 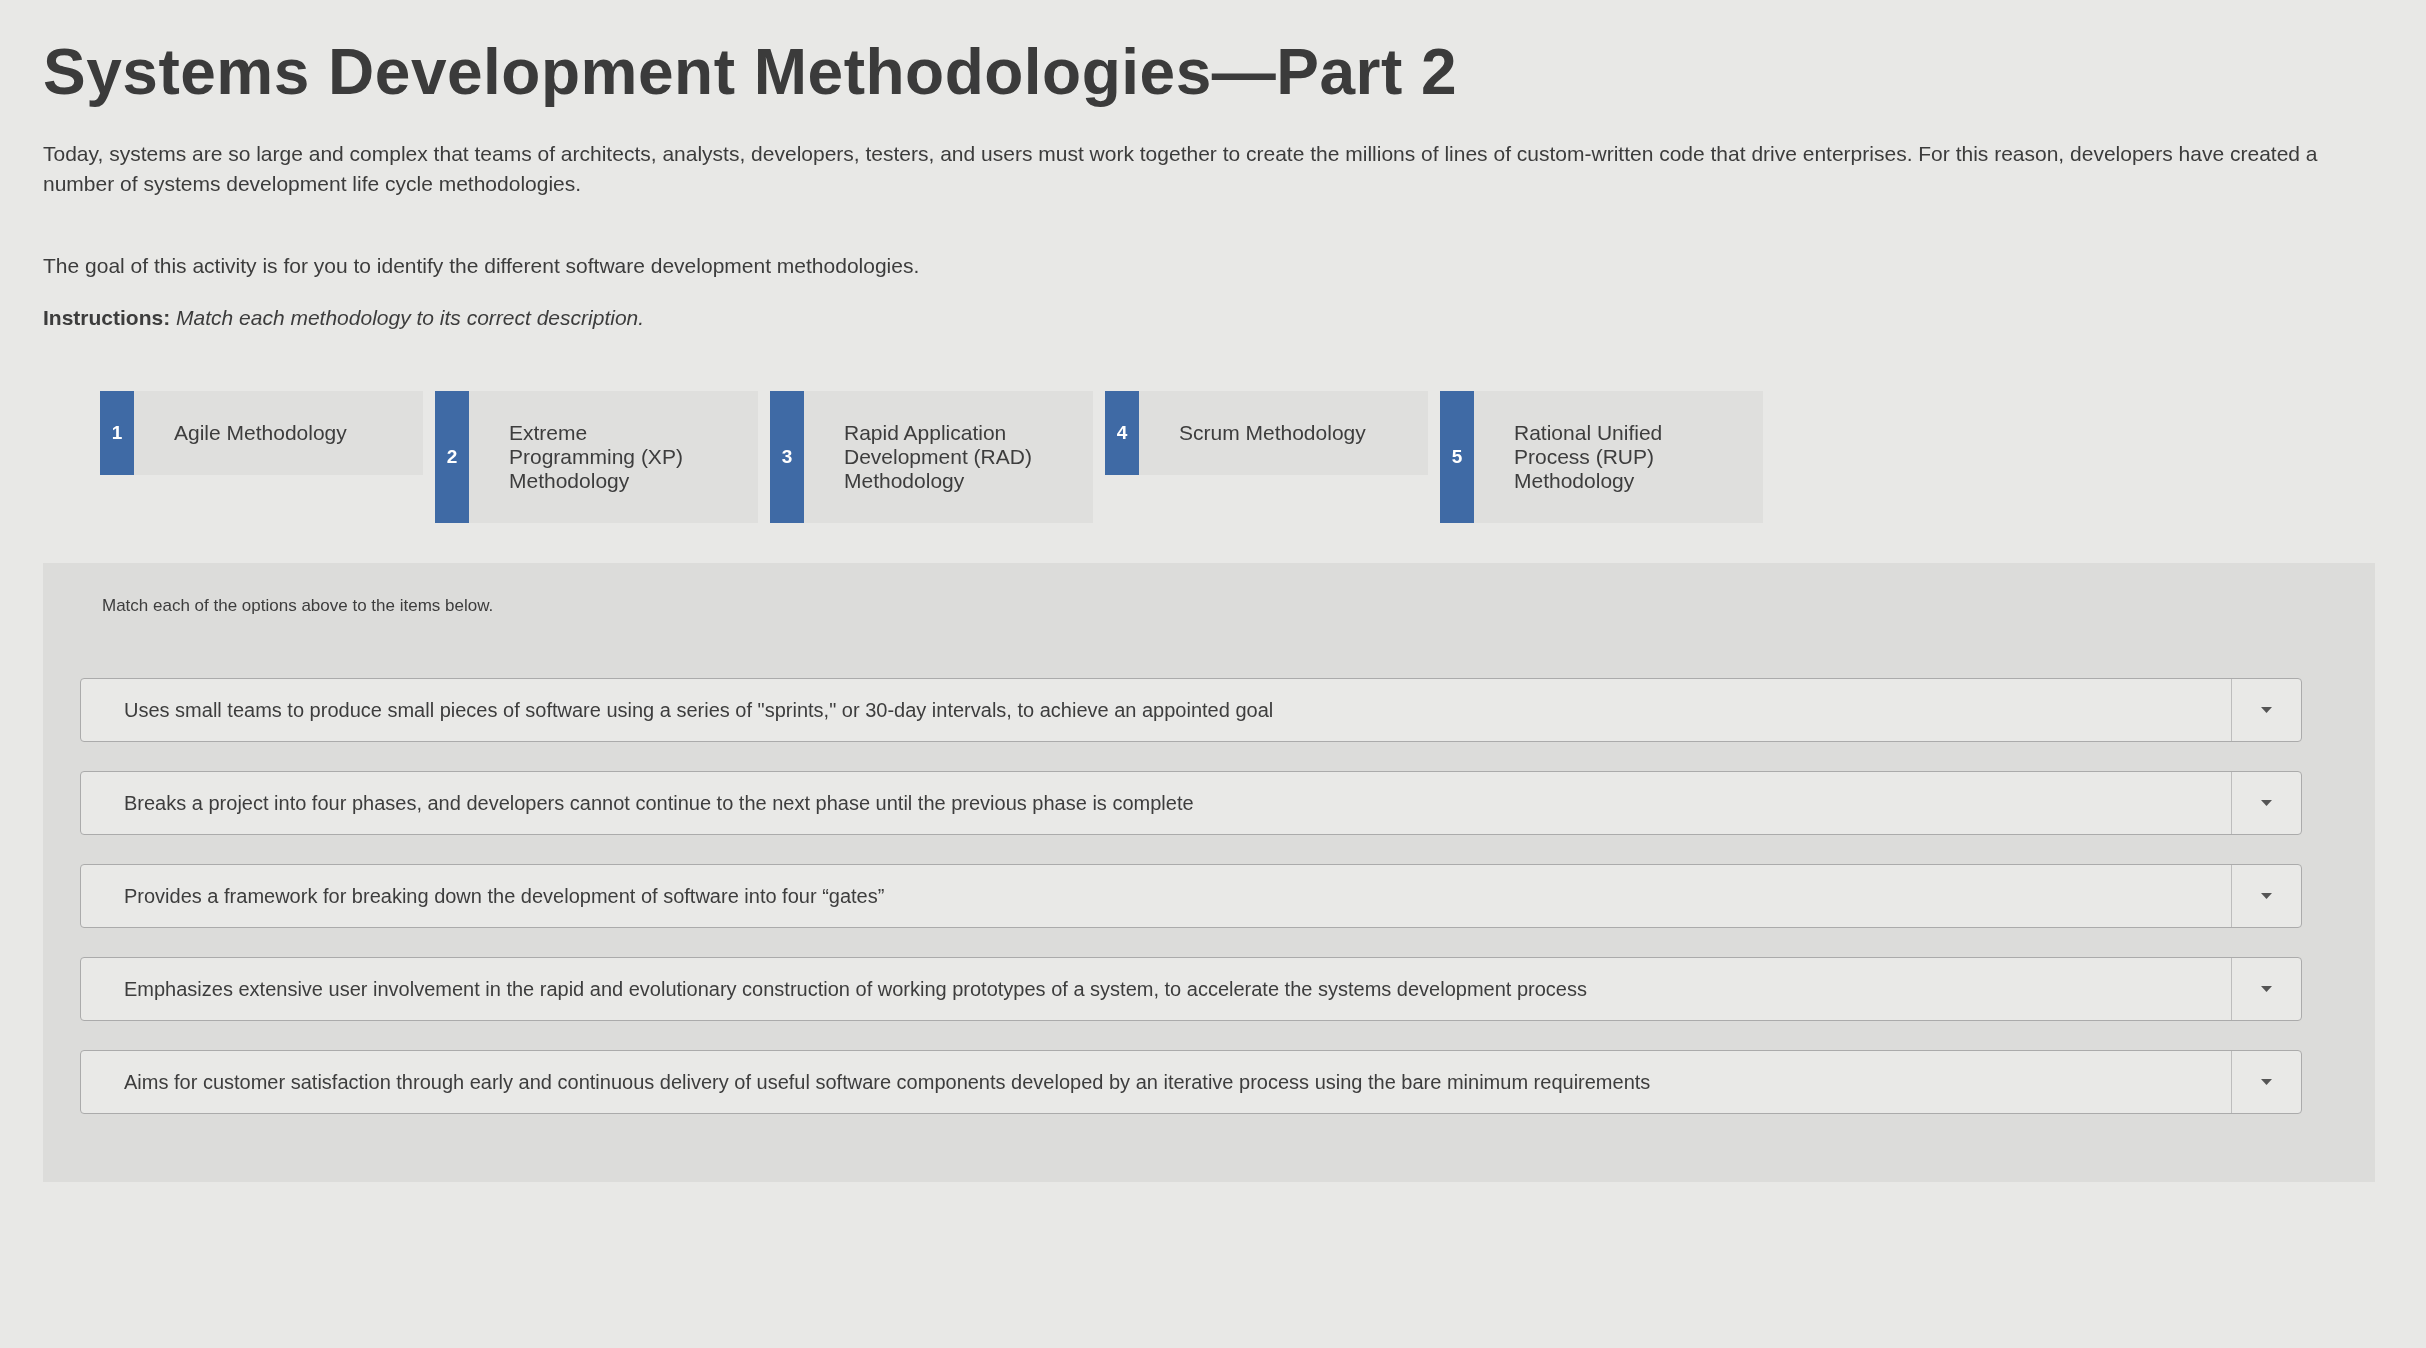 I want to click on match-row: Breaks a project into four phases, and developers cannot continue to the next phase until the previous phase is complete, so click(x=1191, y=803).